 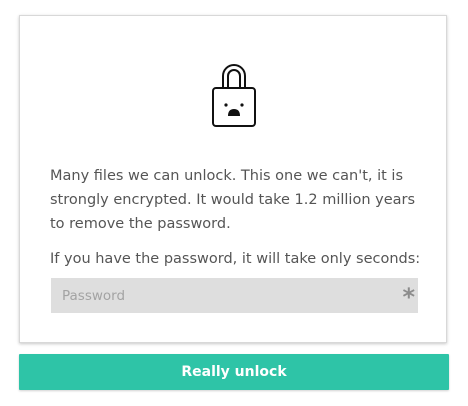 What do you see at coordinates (234, 95) in the screenshot?
I see `sad-lock-icon` at bounding box center [234, 95].